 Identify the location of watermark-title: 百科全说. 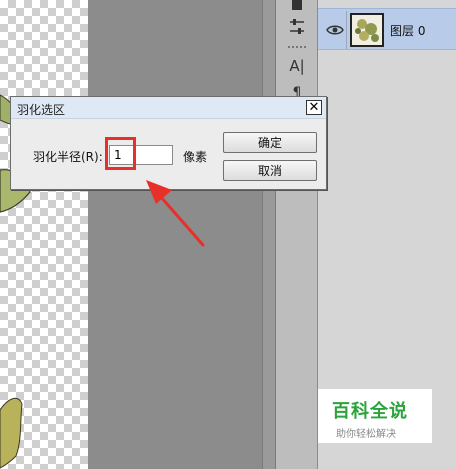
(370, 411).